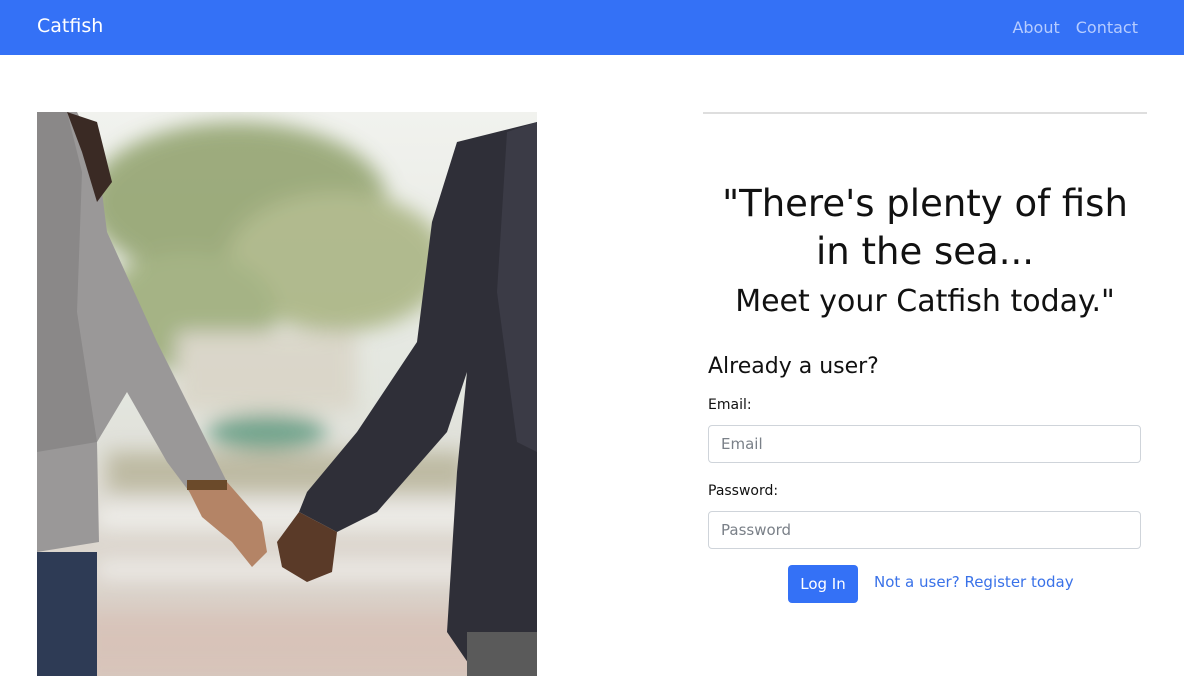 The image size is (1184, 676). Describe the element at coordinates (1107, 27) in the screenshot. I see `nav-link-contact: Contact` at that location.